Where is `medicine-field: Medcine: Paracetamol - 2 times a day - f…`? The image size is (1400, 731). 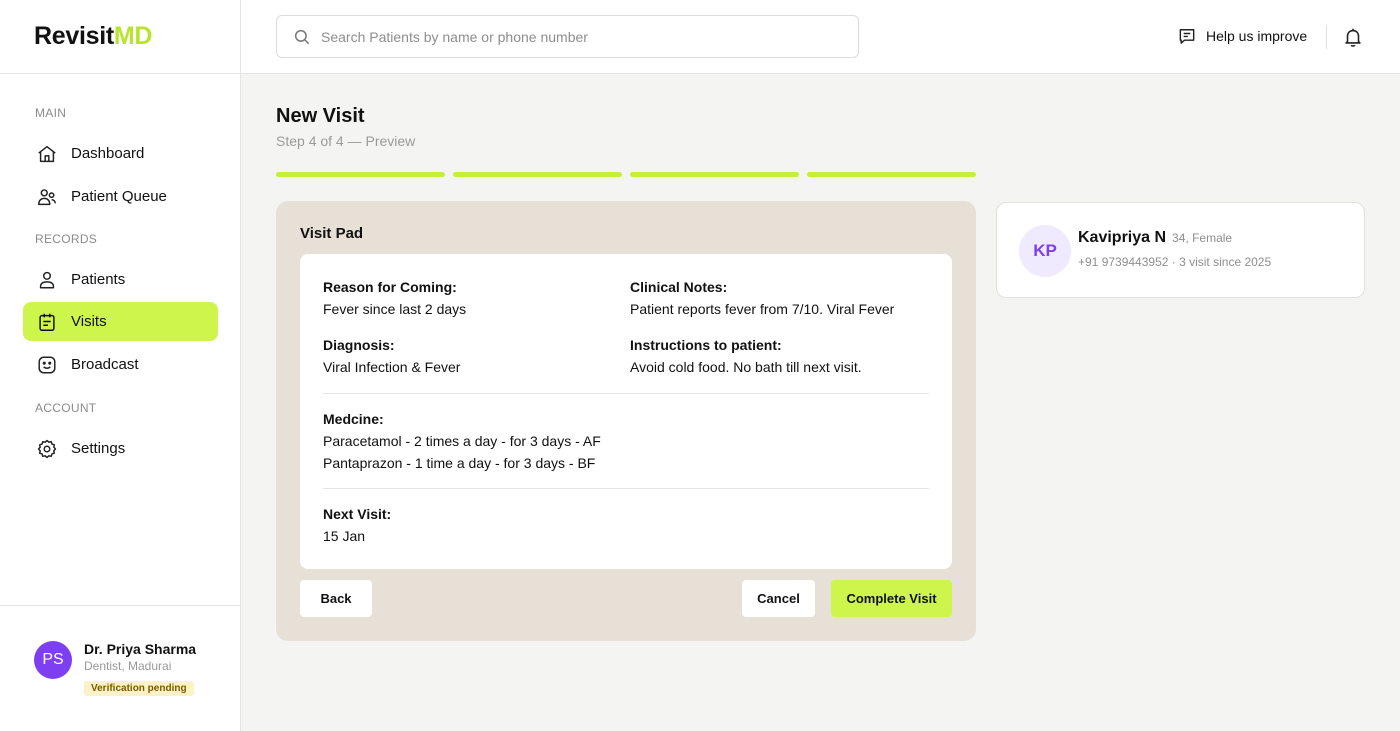
medicine-field: Medcine: Paracetamol - 2 times a day - f… is located at coordinates (462, 441).